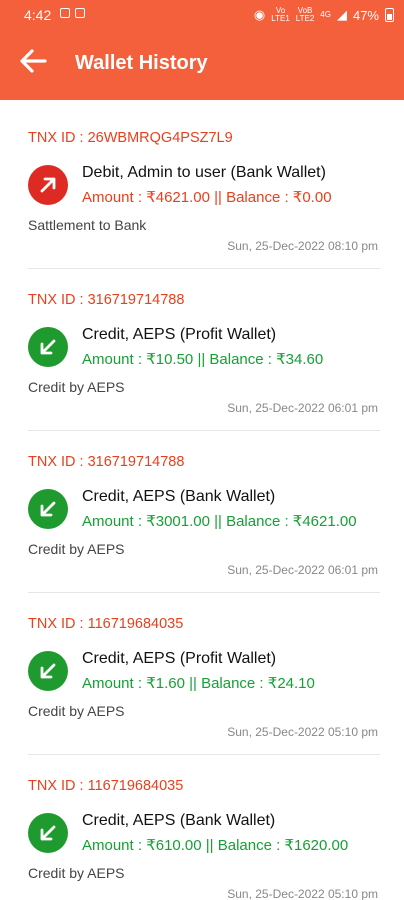 The width and height of the screenshot is (404, 900). What do you see at coordinates (215, 845) in the screenshot?
I see `transaction-amount: Amount : ₹610.00 || Balance : ₹1620.00` at bounding box center [215, 845].